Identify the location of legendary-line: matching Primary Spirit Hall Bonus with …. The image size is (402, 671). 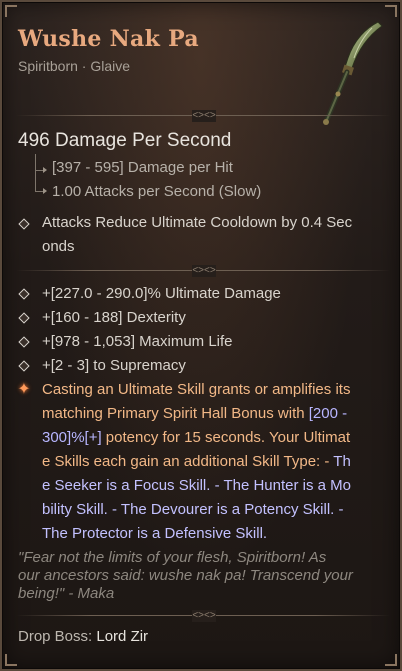
(195, 413).